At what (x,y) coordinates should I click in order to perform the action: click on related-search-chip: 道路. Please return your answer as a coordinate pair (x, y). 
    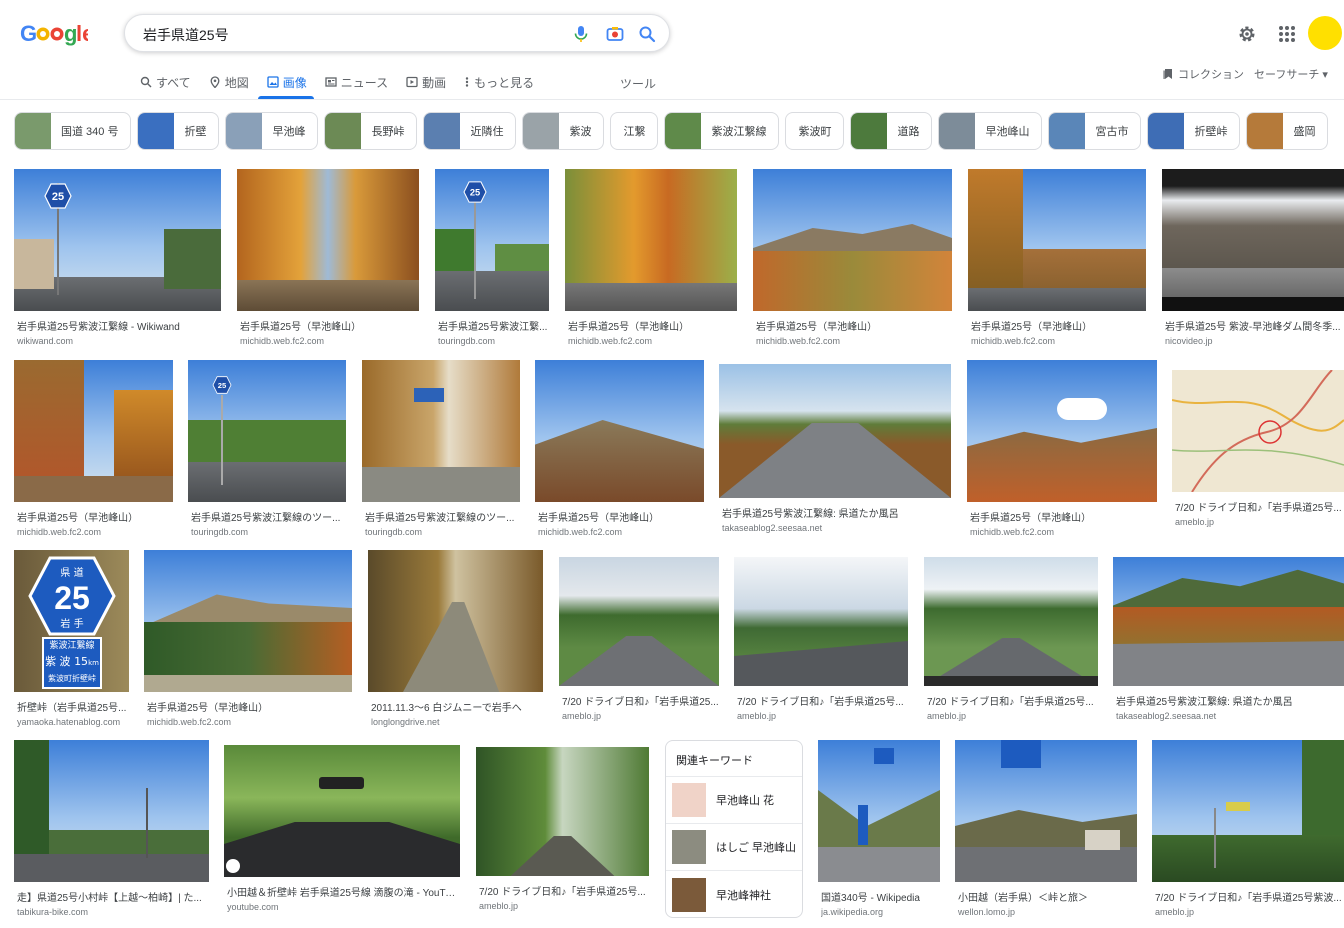
    Looking at the image, I should click on (891, 131).